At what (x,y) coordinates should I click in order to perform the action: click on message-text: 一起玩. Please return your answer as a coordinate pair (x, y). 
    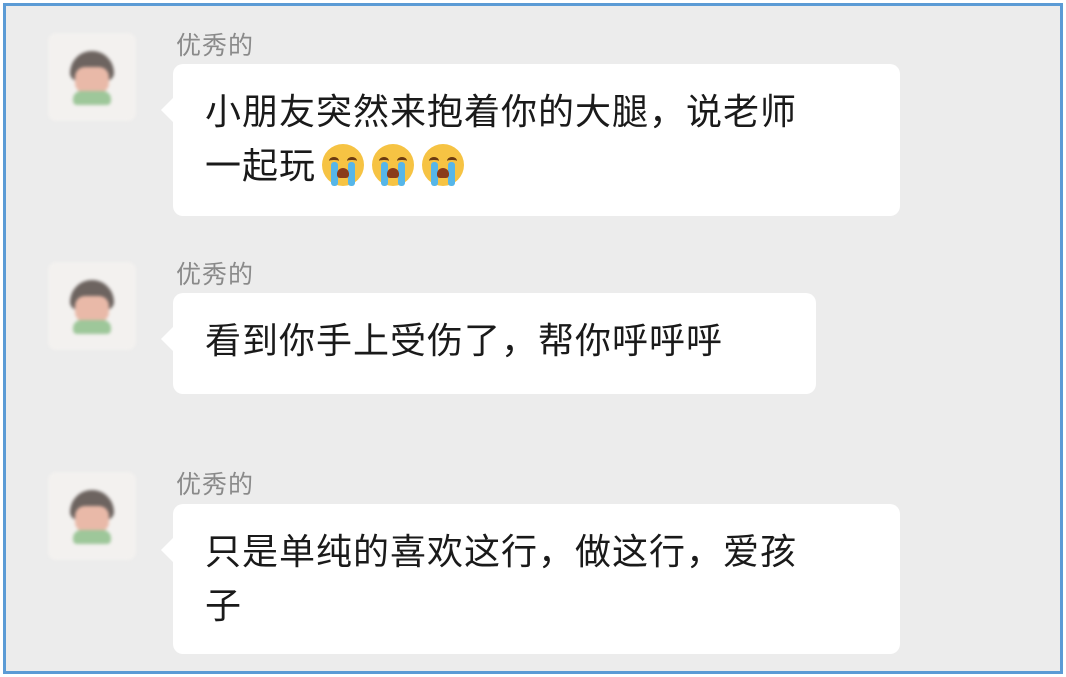
    Looking at the image, I should click on (261, 166).